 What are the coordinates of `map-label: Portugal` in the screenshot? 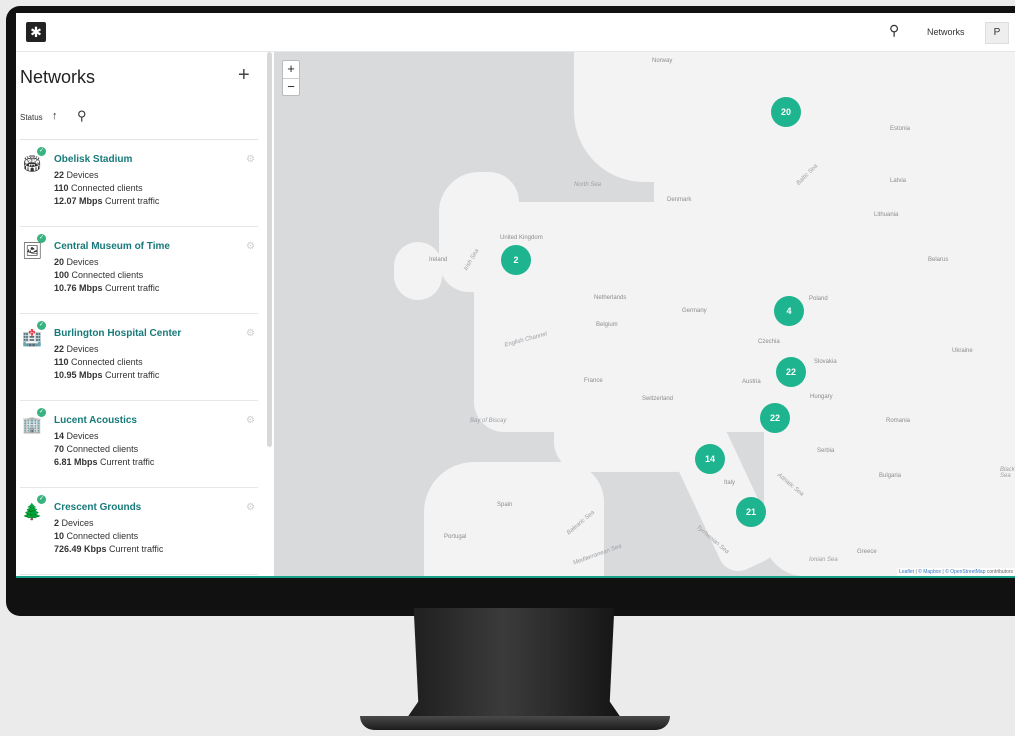 It's located at (455, 537).